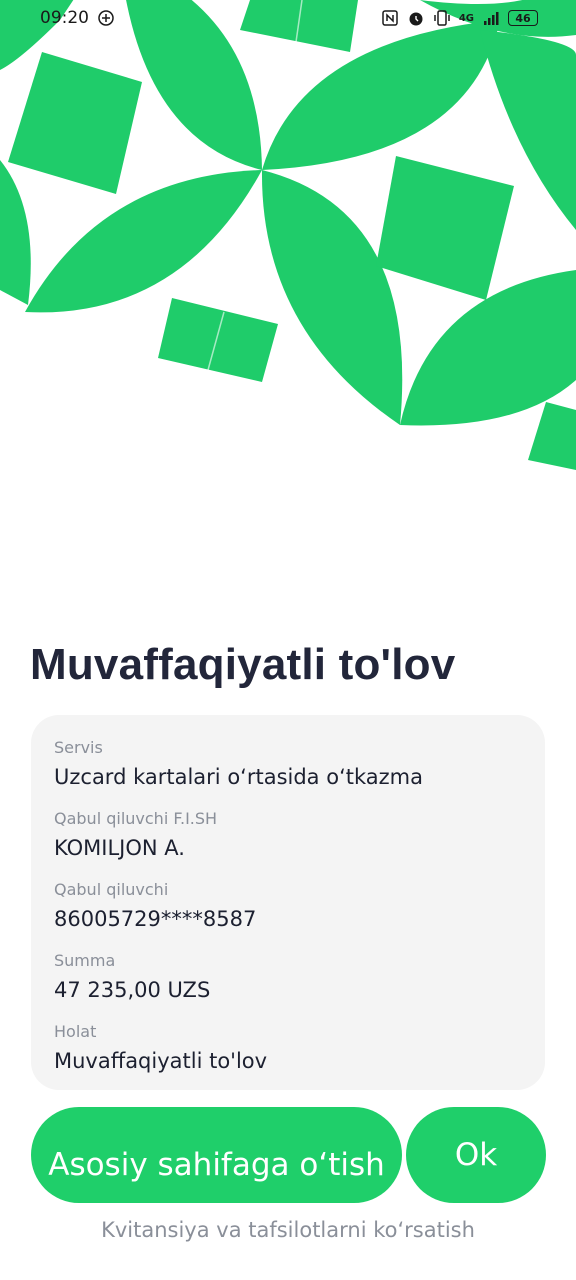 The image size is (576, 1280). What do you see at coordinates (106, 18) in the screenshot?
I see `location-icon` at bounding box center [106, 18].